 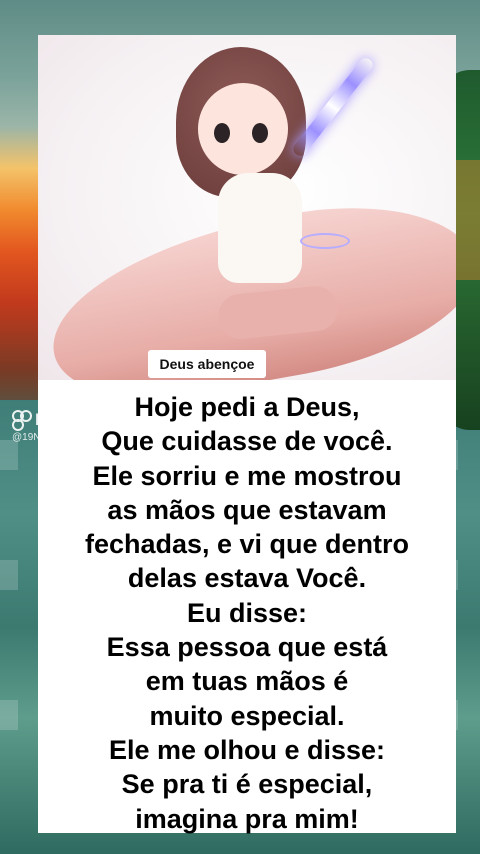 I want to click on poem-line: as mãos que estavam, so click(x=247, y=509).